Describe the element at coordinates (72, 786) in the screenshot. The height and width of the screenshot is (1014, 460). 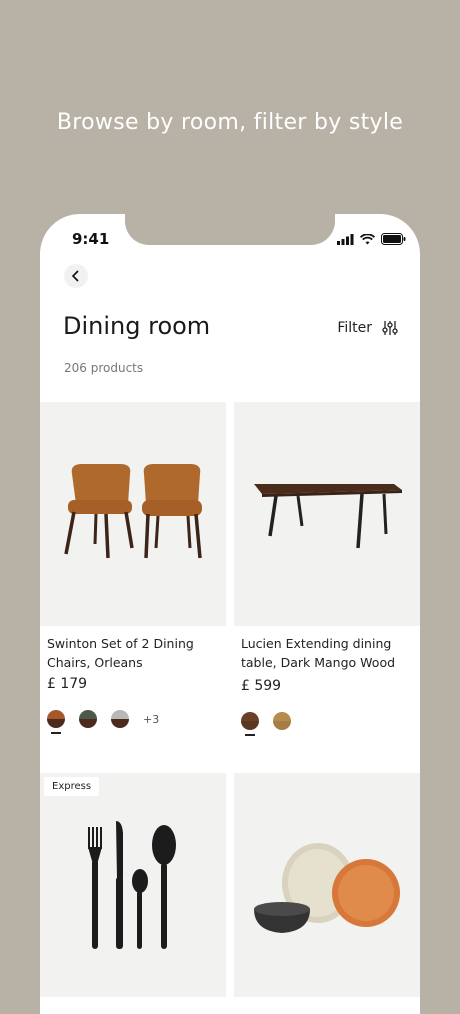
I see `express-badge: Express` at that location.